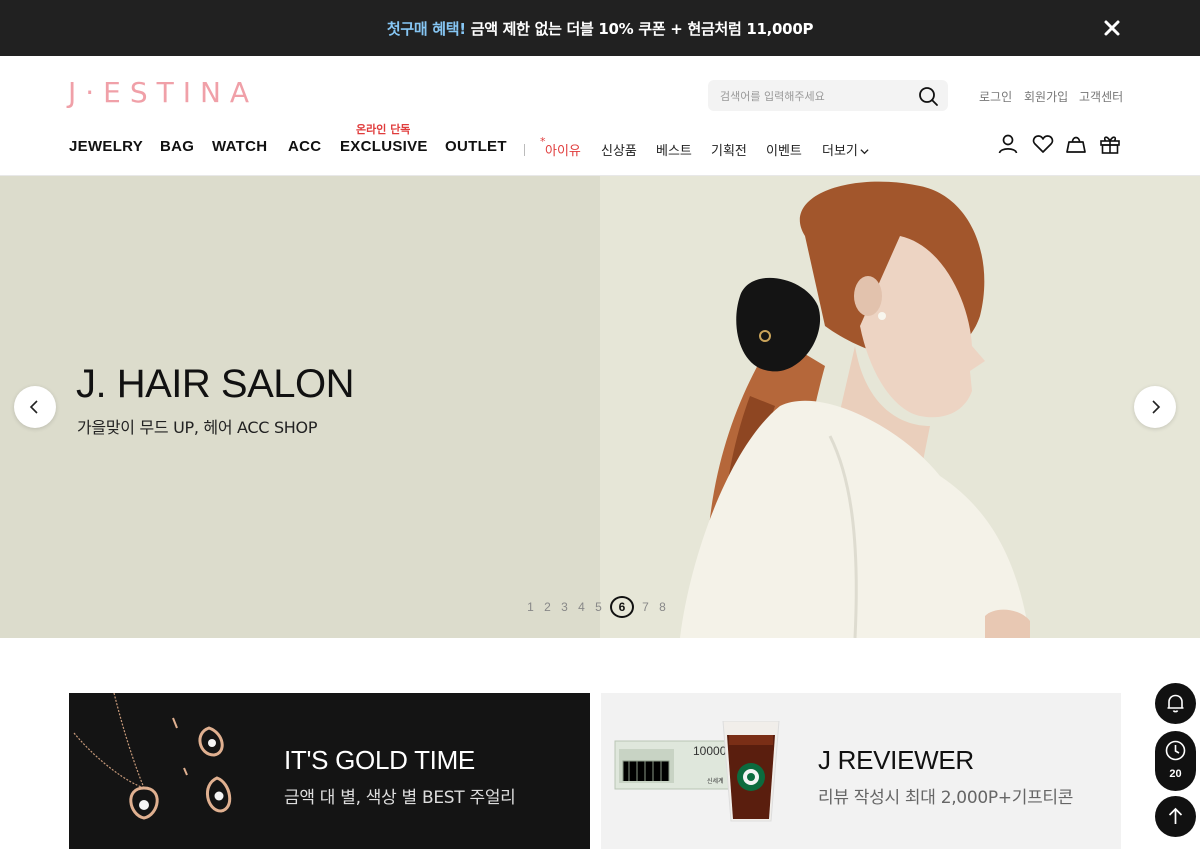 The height and width of the screenshot is (849, 1200). What do you see at coordinates (1046, 96) in the screenshot?
I see `signup-link: 회원가입` at bounding box center [1046, 96].